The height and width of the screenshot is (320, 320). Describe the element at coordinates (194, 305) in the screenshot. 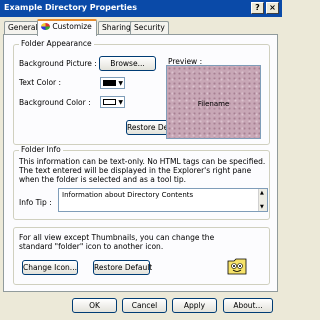

I see `apply-button: Apply` at that location.